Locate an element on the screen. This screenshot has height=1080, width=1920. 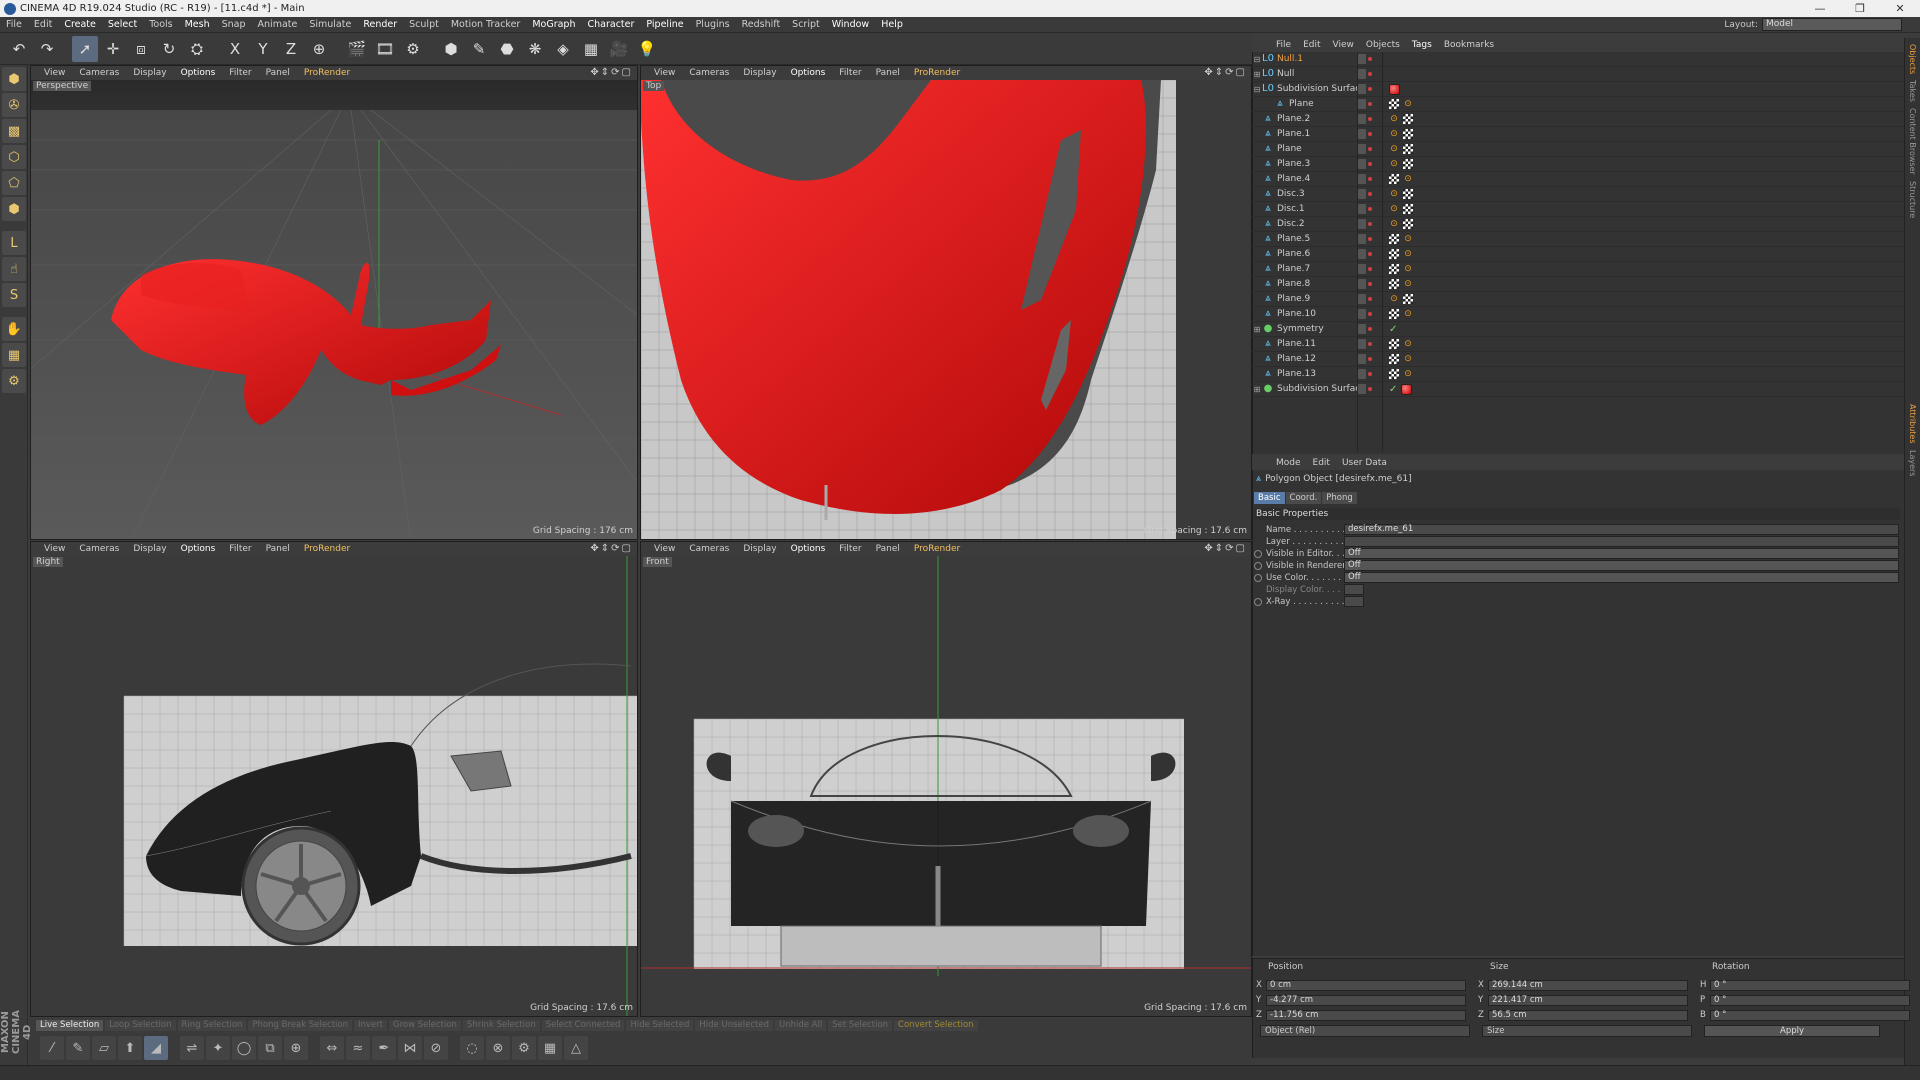
make-editable-icon: ⬢ is located at coordinates (14, 79).